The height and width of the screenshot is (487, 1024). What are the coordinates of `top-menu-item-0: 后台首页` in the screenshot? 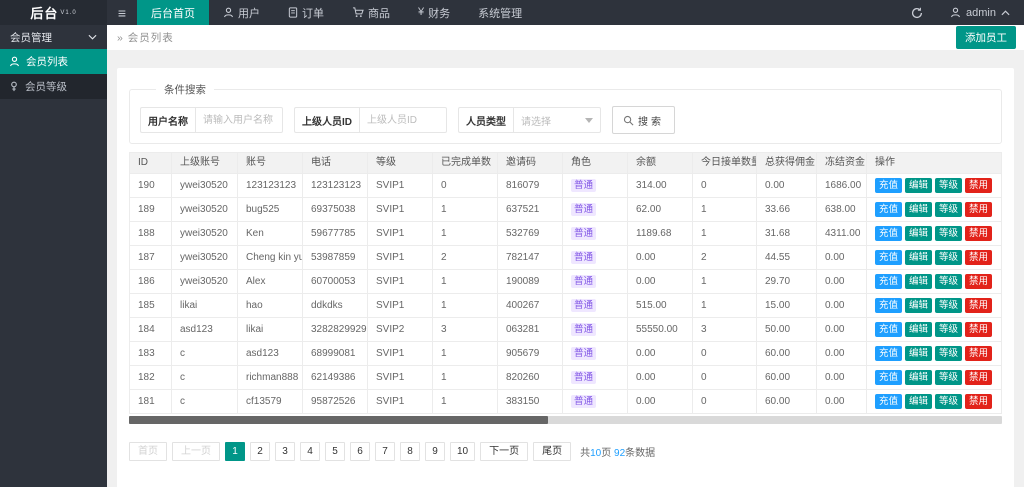 It's located at (173, 12).